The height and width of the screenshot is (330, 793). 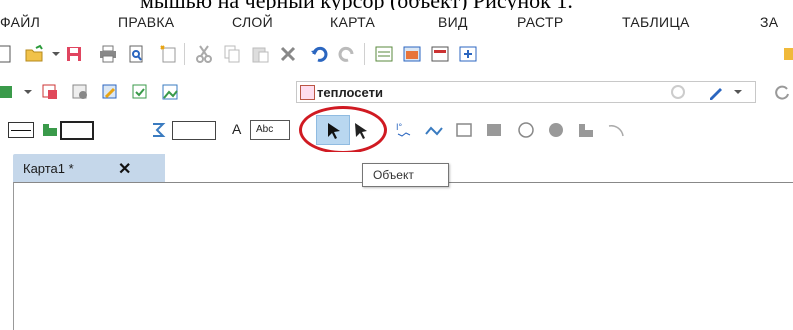 What do you see at coordinates (434, 130) in the screenshot?
I see `polyline-tool-icon` at bounding box center [434, 130].